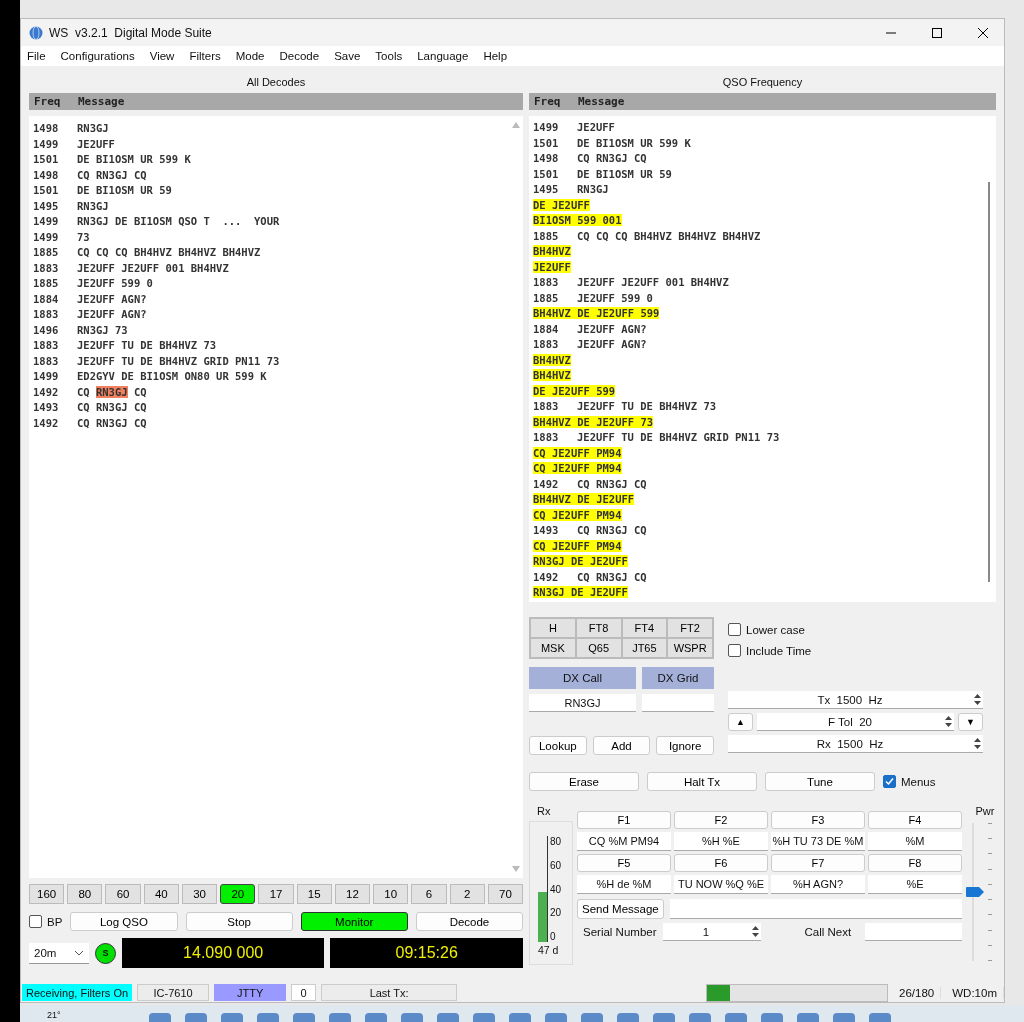 The height and width of the screenshot is (1022, 1024). Describe the element at coordinates (161, 894) in the screenshot. I see `band-button: 40` at that location.